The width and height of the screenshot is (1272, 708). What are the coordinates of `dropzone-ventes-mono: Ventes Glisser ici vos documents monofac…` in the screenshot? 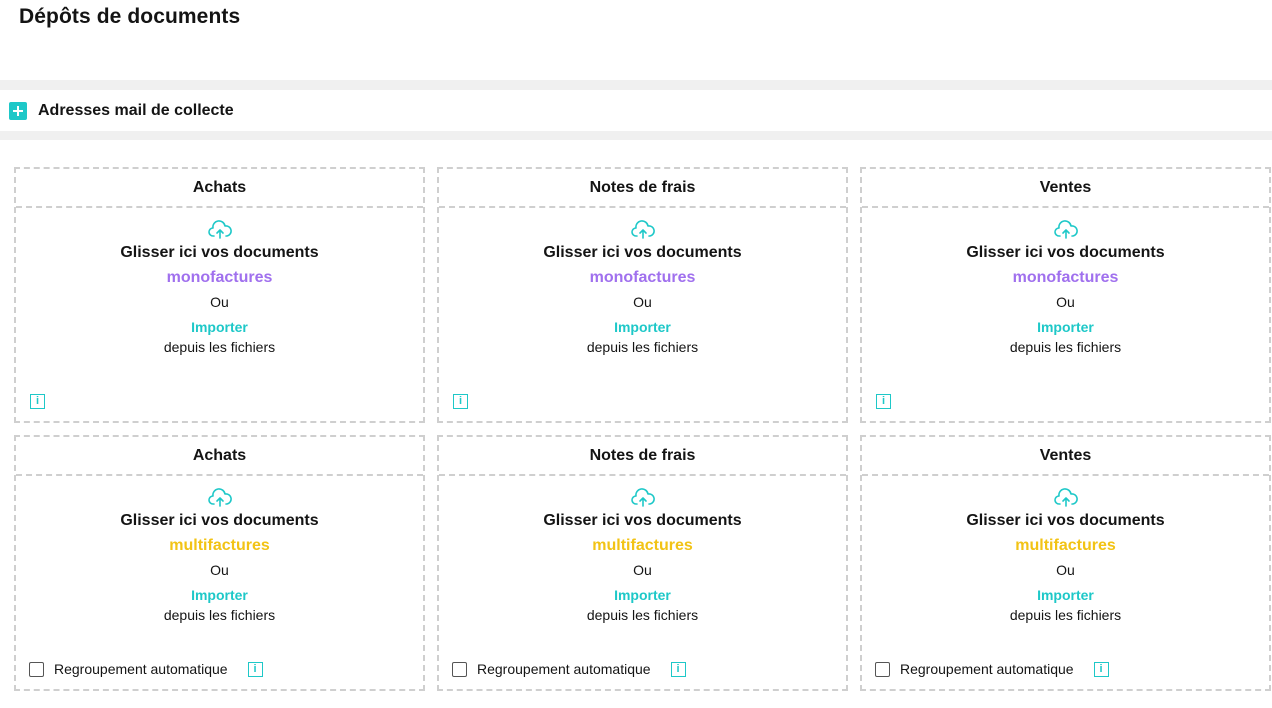 It's located at (1065, 295).